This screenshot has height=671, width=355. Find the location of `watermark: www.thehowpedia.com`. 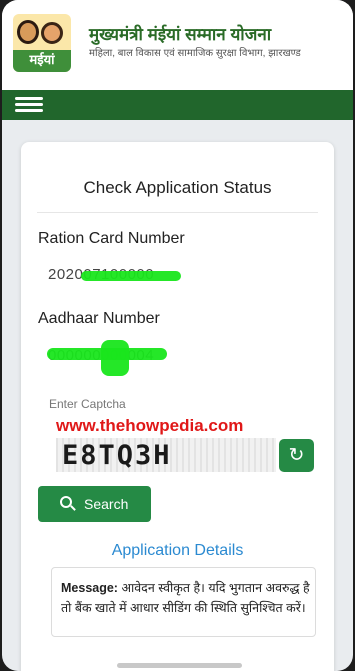

watermark: www.thehowpedia.com is located at coordinates (150, 425).